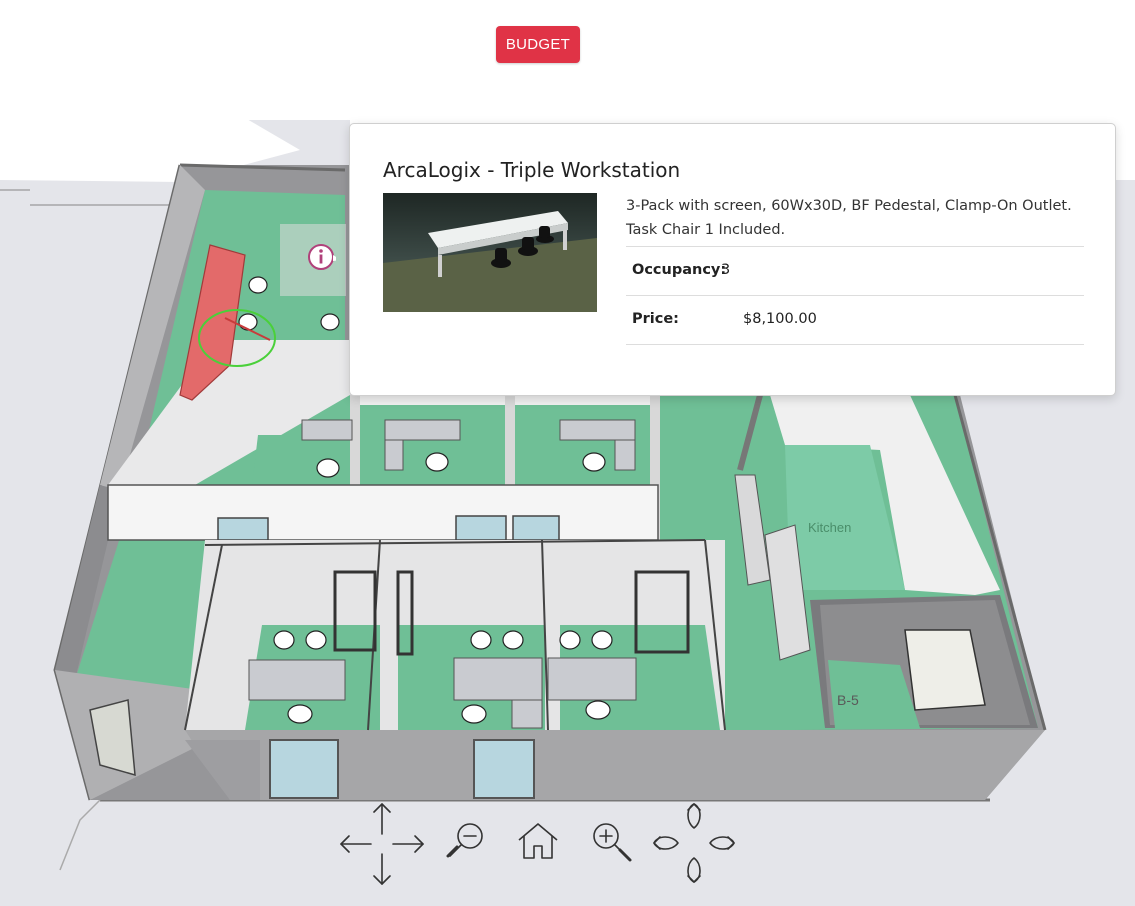  I want to click on budget-button: BUDGET, so click(538, 44).